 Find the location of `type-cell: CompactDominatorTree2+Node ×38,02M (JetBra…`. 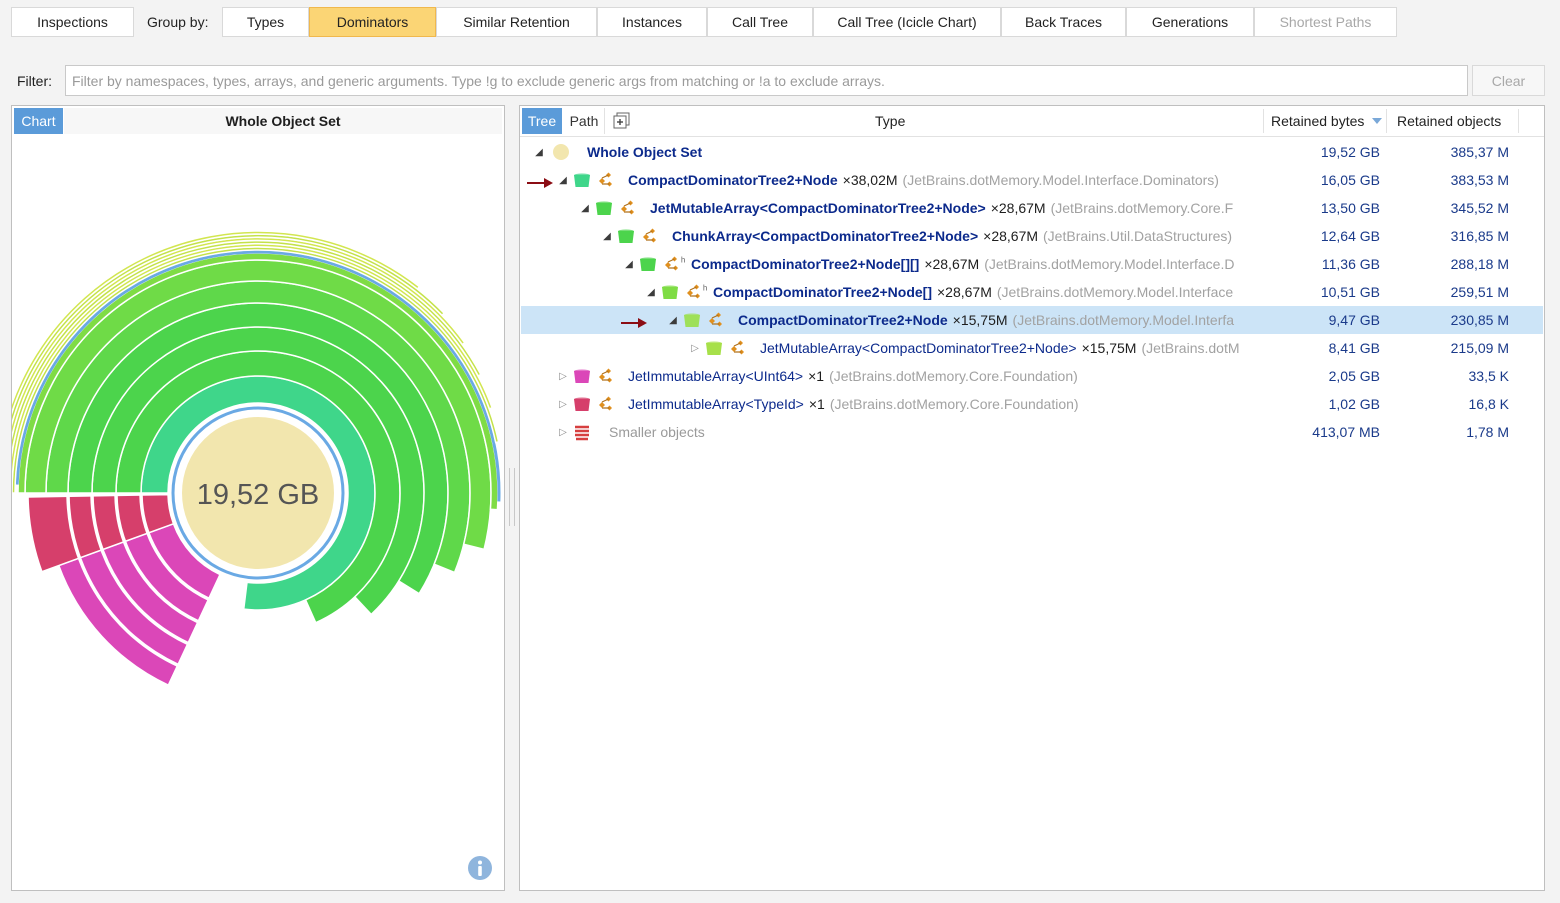

type-cell: CompactDominatorTree2+Node ×38,02M (JetBra… is located at coordinates (943, 180).